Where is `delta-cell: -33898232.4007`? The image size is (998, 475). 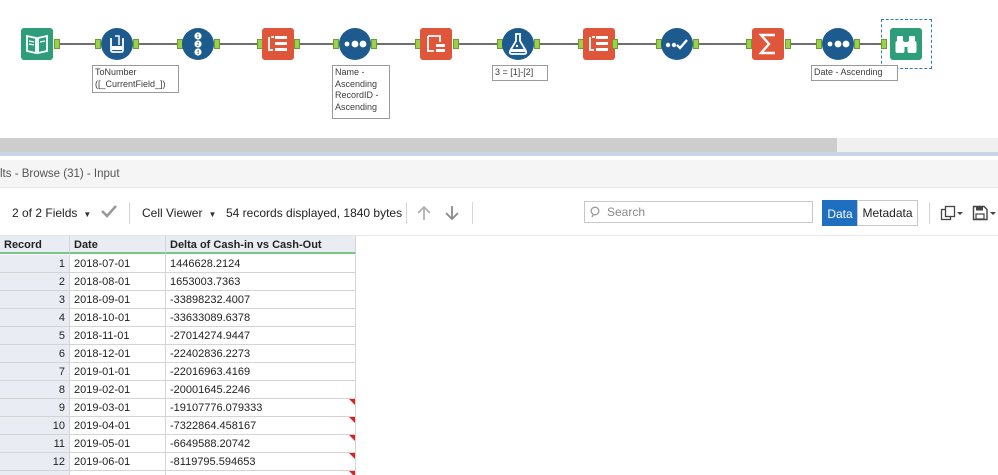
delta-cell: -33898232.4007 is located at coordinates (261, 300).